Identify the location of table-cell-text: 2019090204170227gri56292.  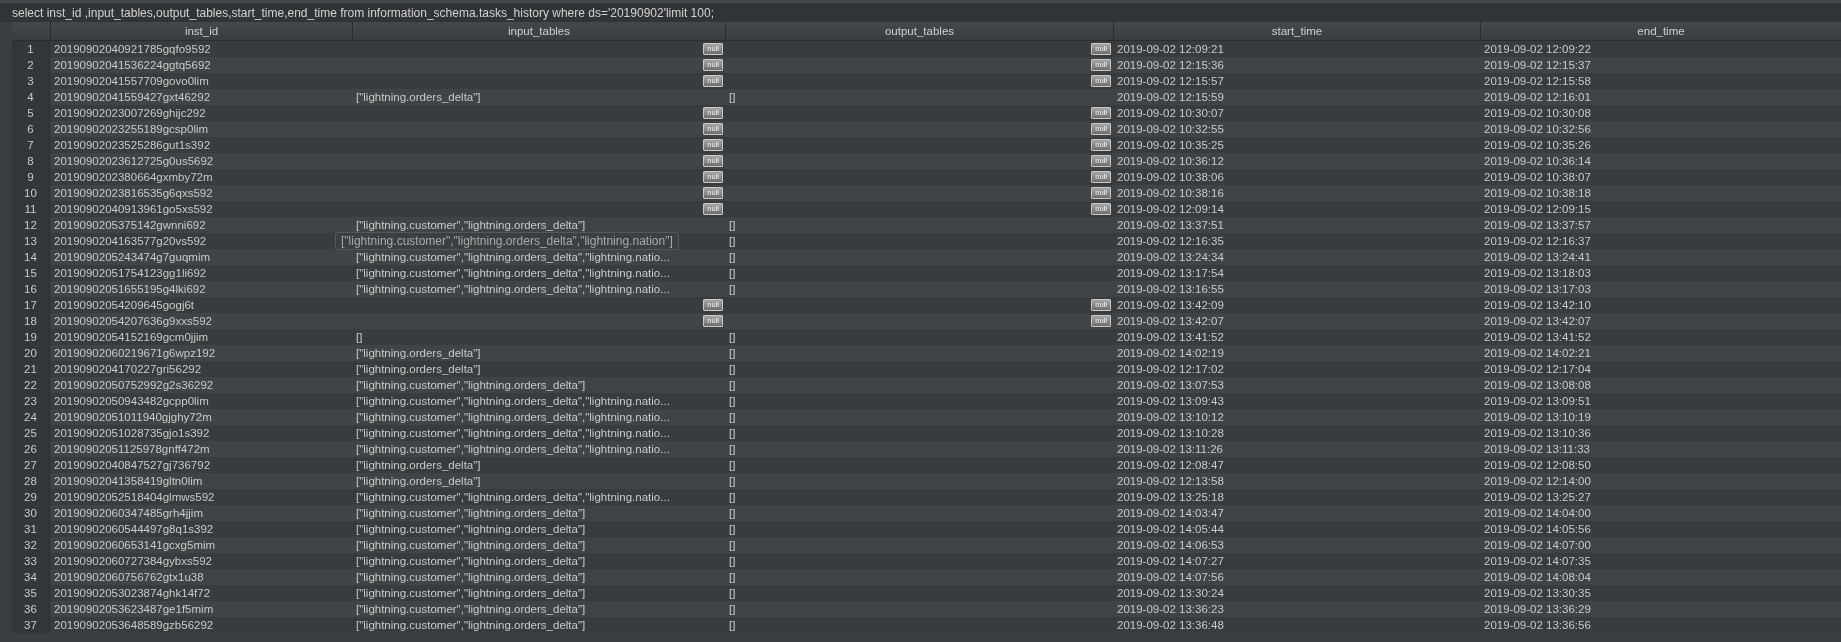
(128, 369).